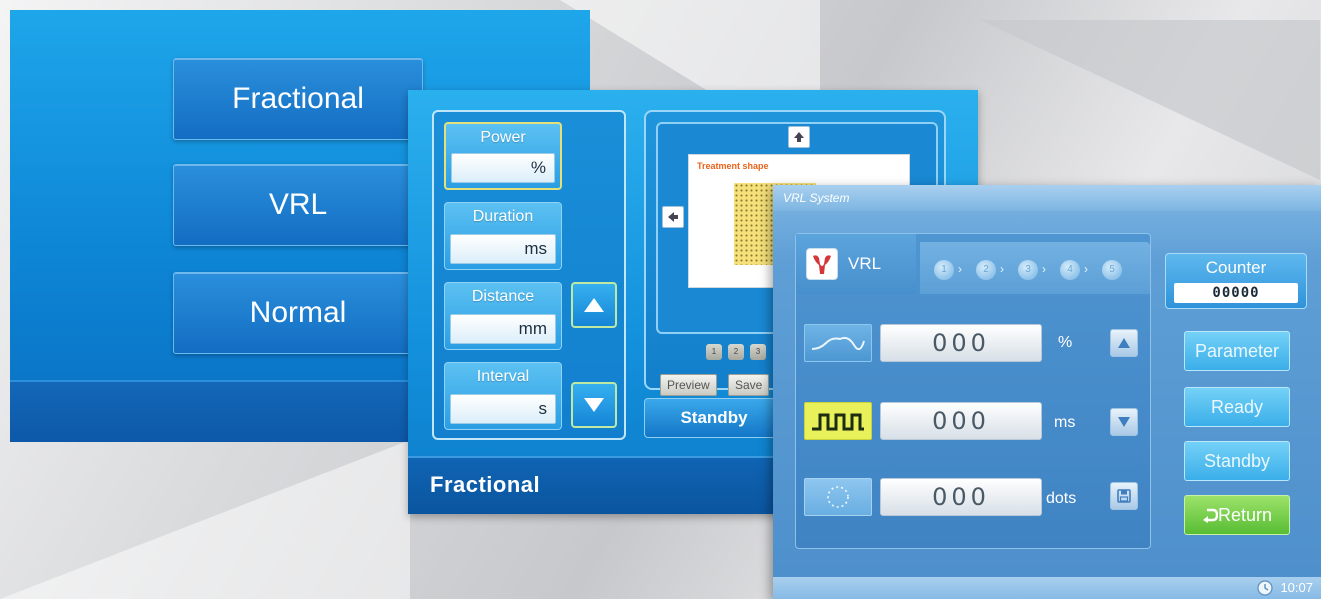 The width and height of the screenshot is (1321, 599). I want to click on parameter-button: Parameter, so click(1237, 351).